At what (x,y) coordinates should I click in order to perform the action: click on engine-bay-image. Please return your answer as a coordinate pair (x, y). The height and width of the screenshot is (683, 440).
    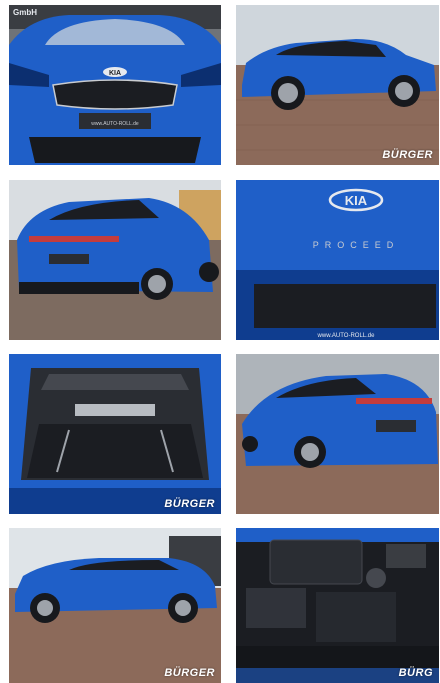
    Looking at the image, I should click on (337, 605).